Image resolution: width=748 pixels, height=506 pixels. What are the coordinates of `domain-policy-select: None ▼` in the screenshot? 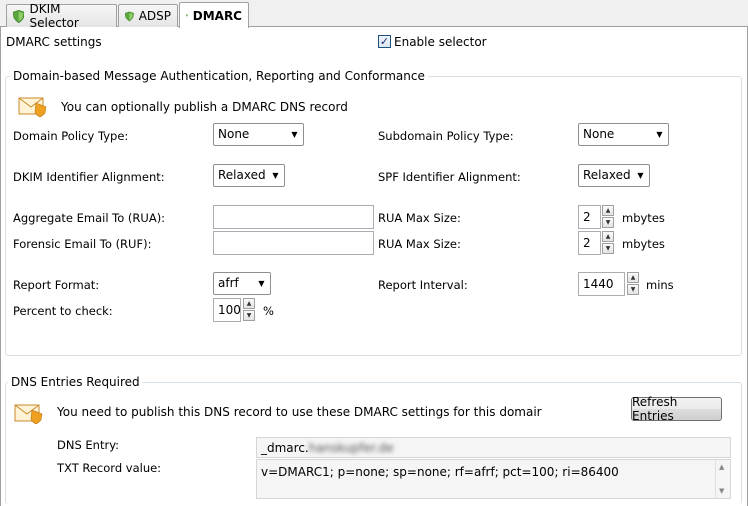 It's located at (258, 134).